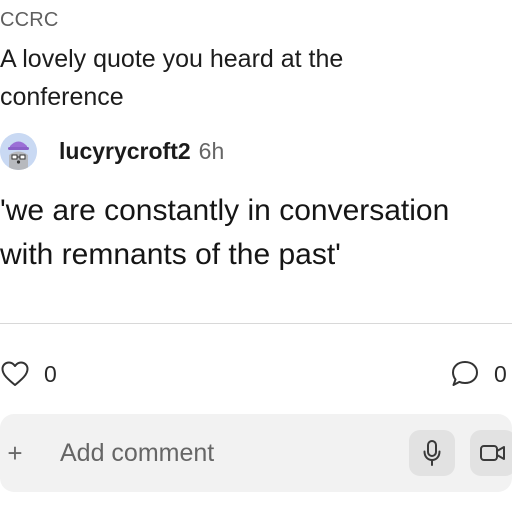  I want to click on video-camera-icon, so click(492, 453).